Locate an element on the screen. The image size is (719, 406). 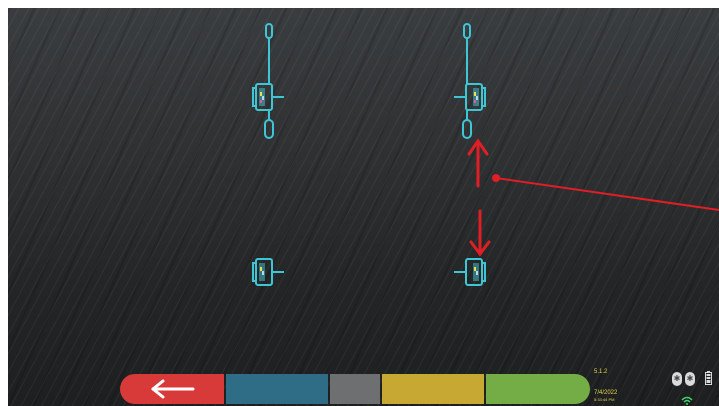
back-button is located at coordinates (172, 389).